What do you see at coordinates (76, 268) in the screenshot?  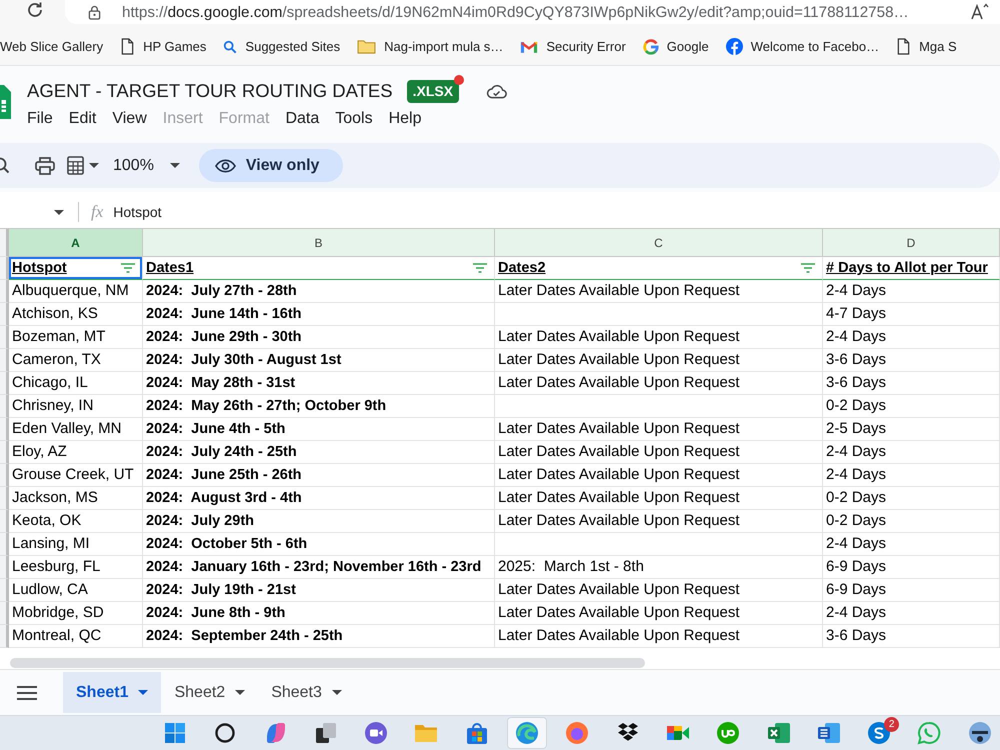 I see `header-cell: Hotspot` at bounding box center [76, 268].